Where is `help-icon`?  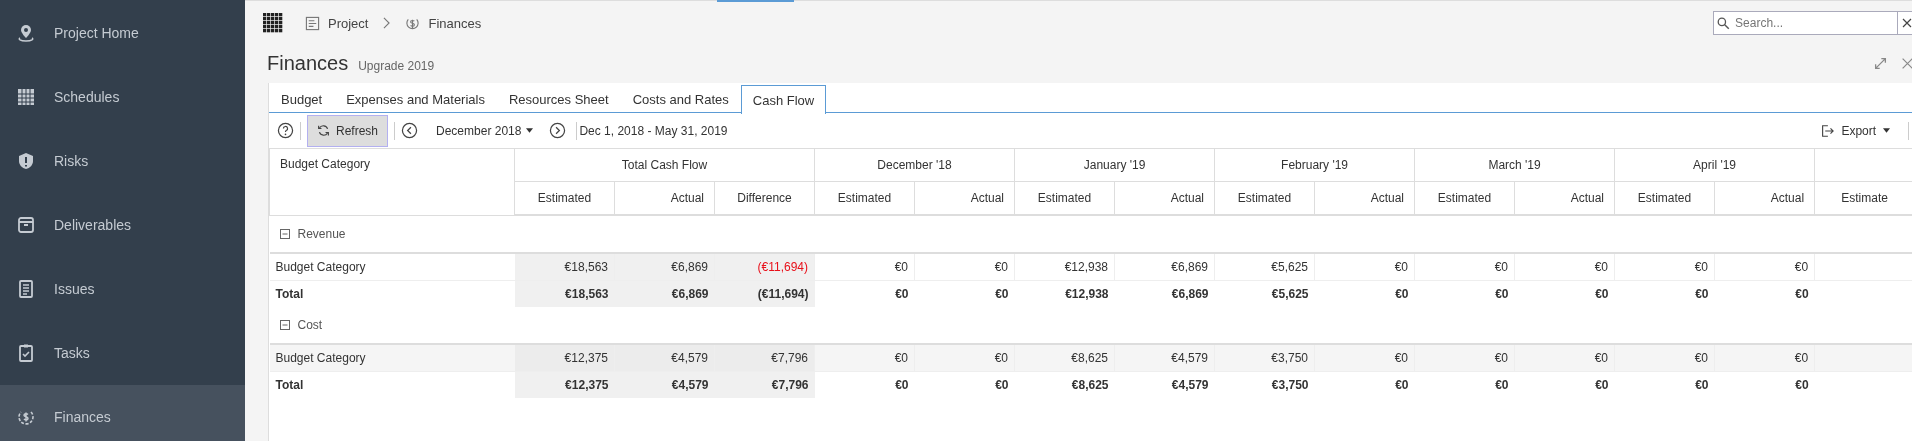
help-icon is located at coordinates (285, 130).